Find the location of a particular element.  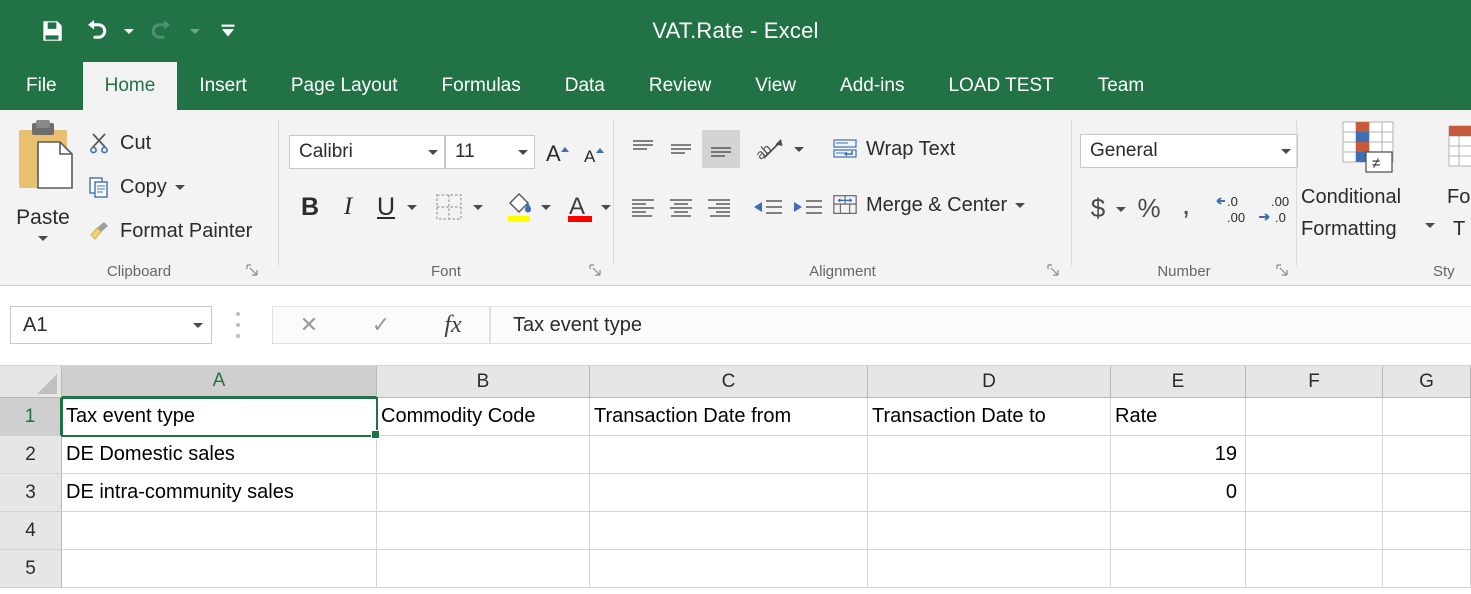

conditional-formatting-dropdown-icon is located at coordinates (1430, 234).